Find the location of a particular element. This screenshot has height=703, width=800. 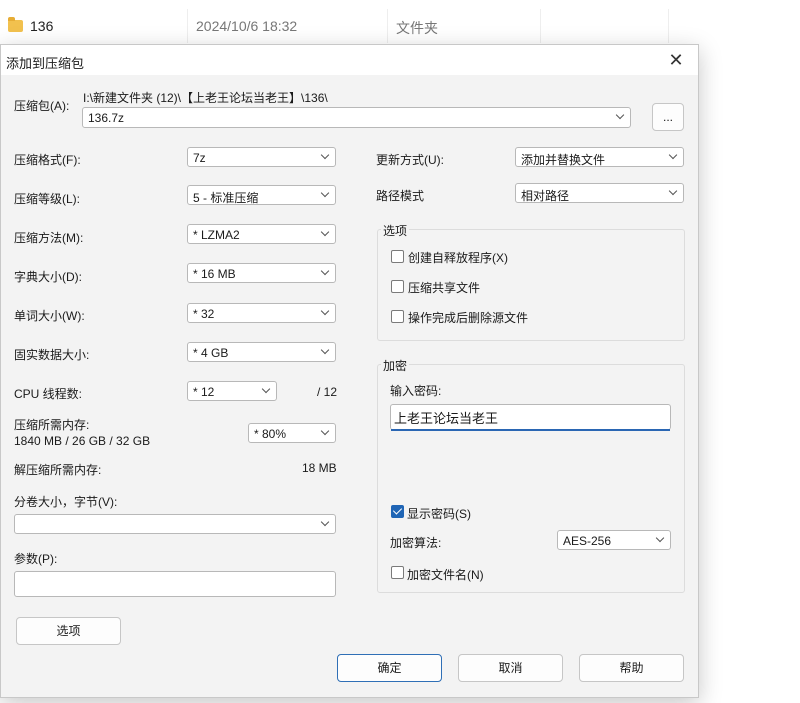

method-label: 压缩方法(M): is located at coordinates (49, 238).